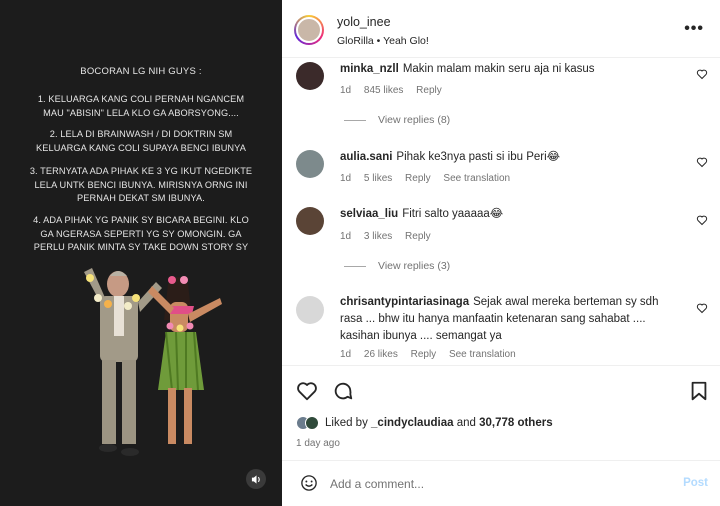 Image resolution: width=720 pixels, height=506 pixels. What do you see at coordinates (369, 214) in the screenshot?
I see `comment-username: selviaa_liu` at bounding box center [369, 214].